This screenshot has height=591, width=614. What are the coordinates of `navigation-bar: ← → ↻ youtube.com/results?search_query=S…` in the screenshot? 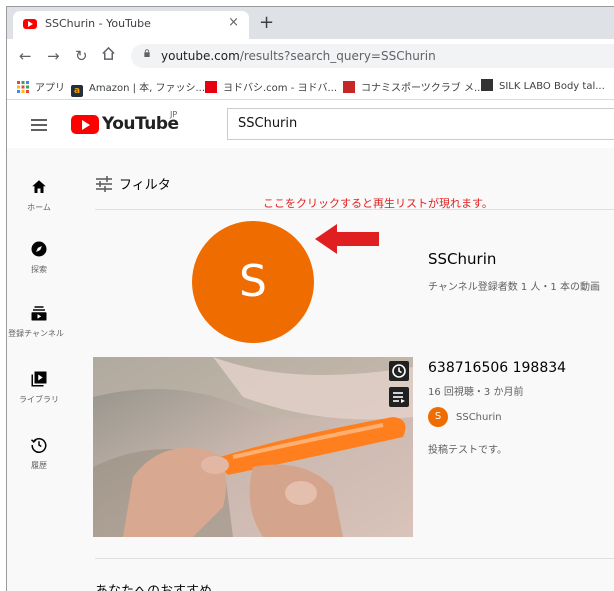 It's located at (310, 56).